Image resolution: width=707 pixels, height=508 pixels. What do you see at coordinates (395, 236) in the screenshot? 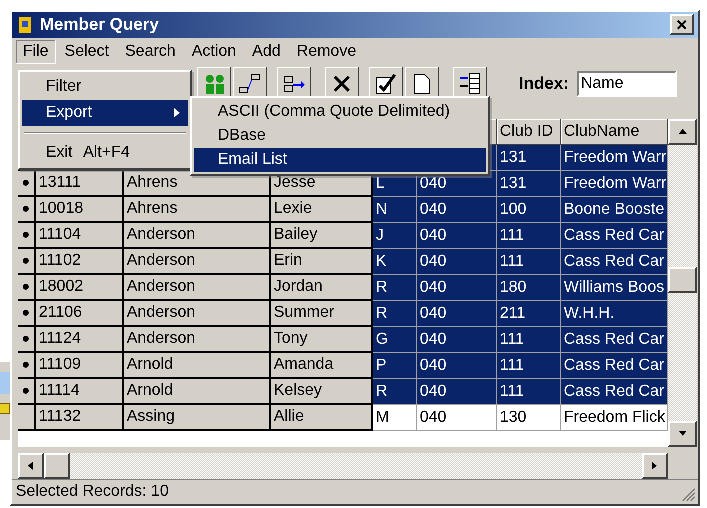
I see `table-cell: J` at bounding box center [395, 236].